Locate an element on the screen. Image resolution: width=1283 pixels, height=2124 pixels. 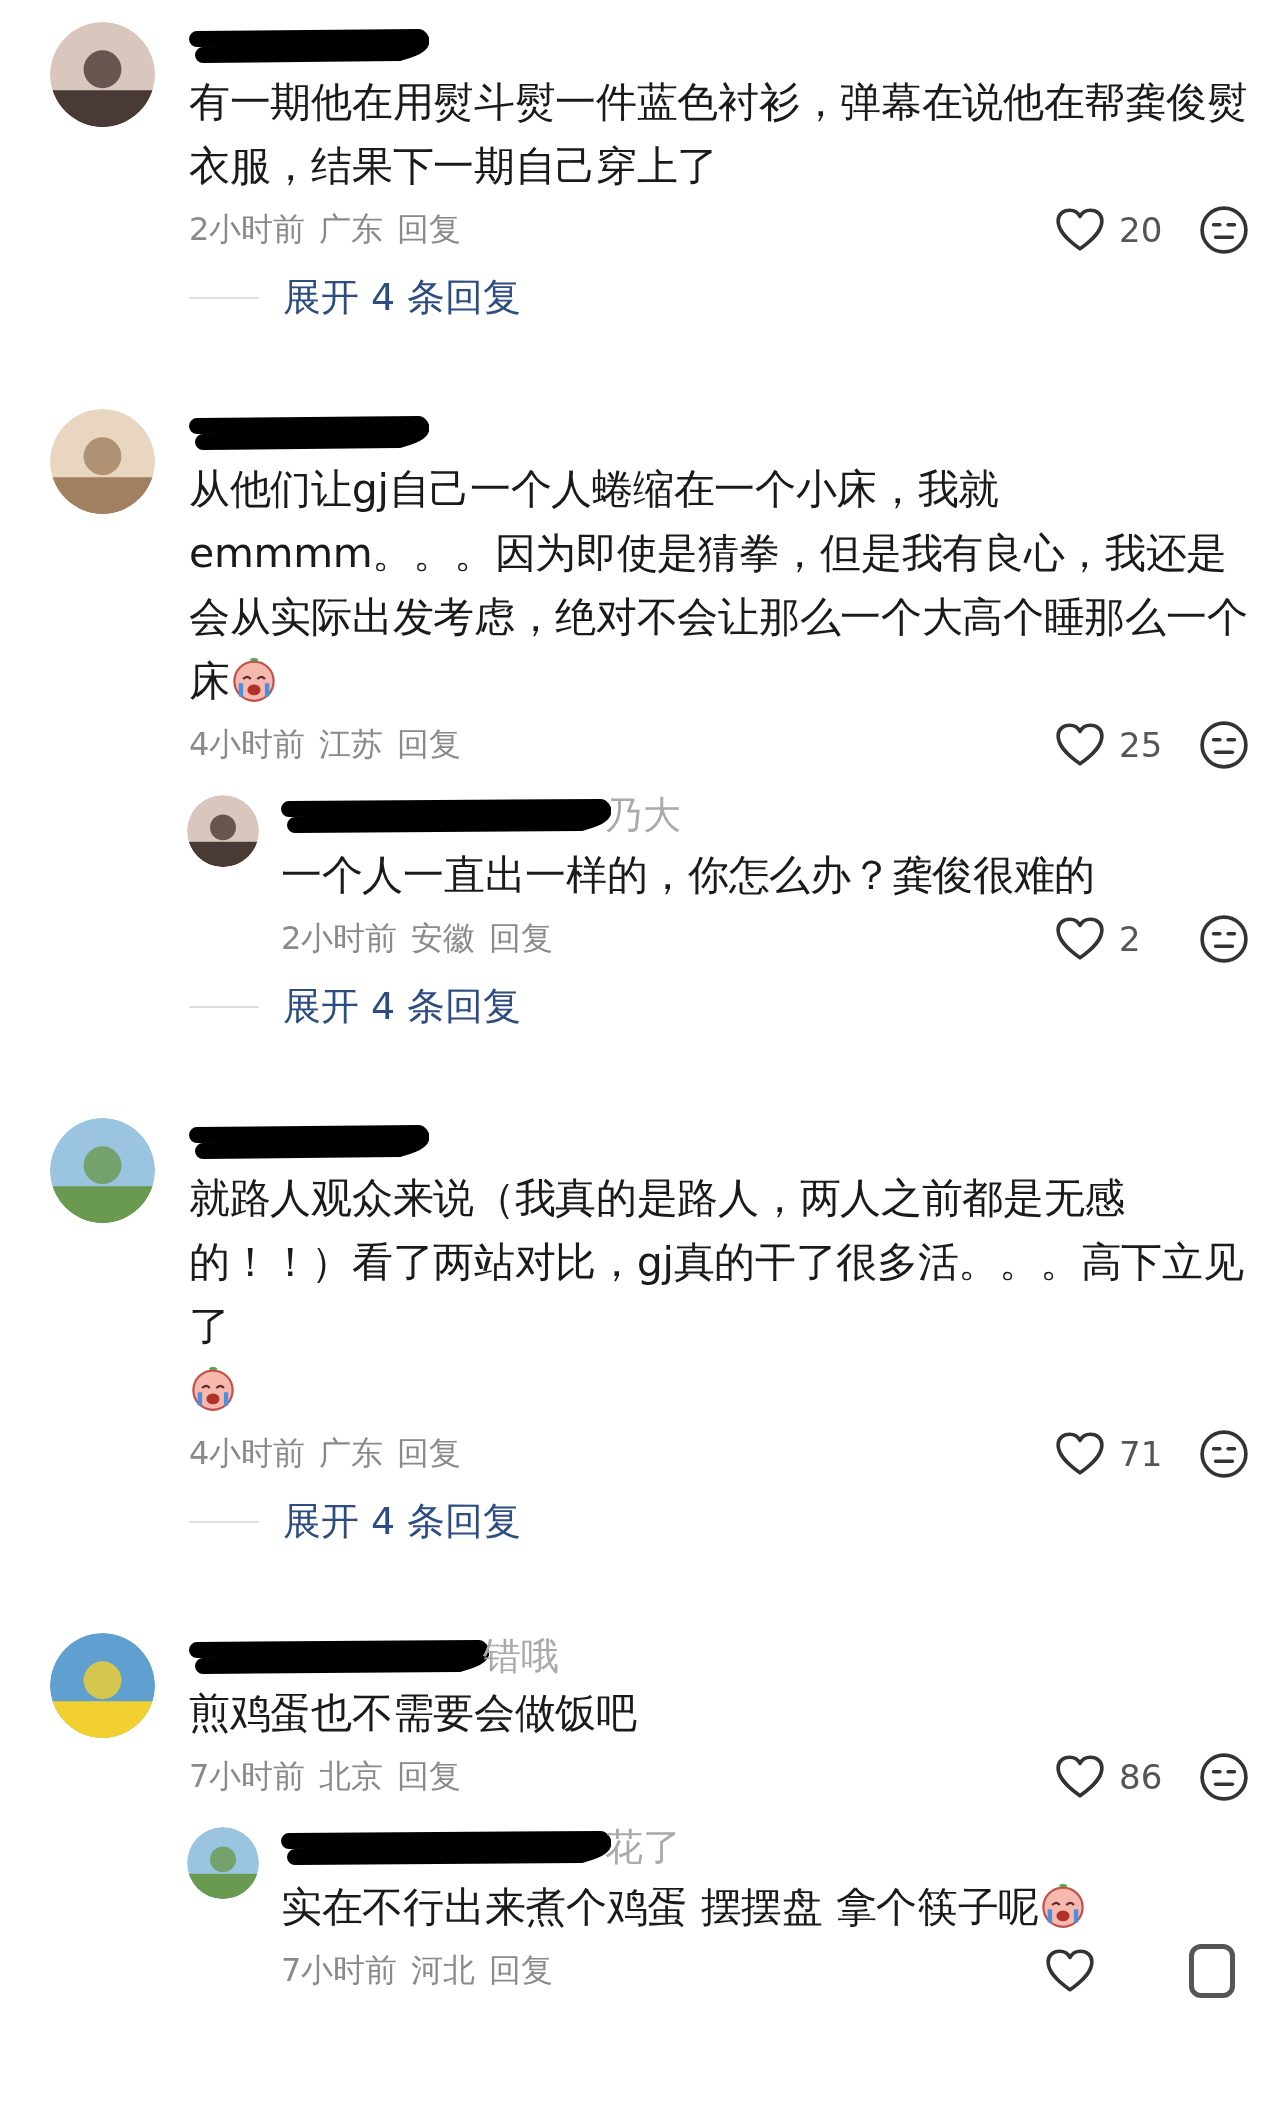
like-count: 25 is located at coordinates (1141, 745).